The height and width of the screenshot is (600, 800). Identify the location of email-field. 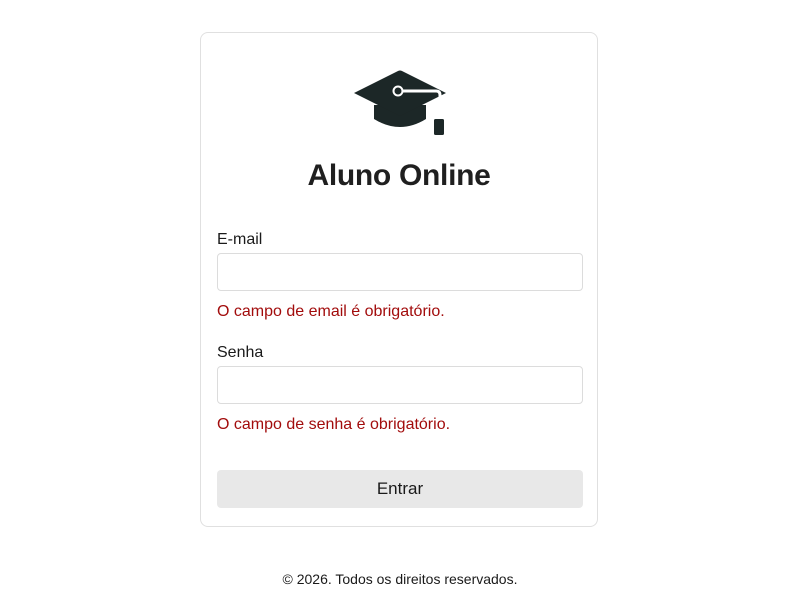
(400, 272).